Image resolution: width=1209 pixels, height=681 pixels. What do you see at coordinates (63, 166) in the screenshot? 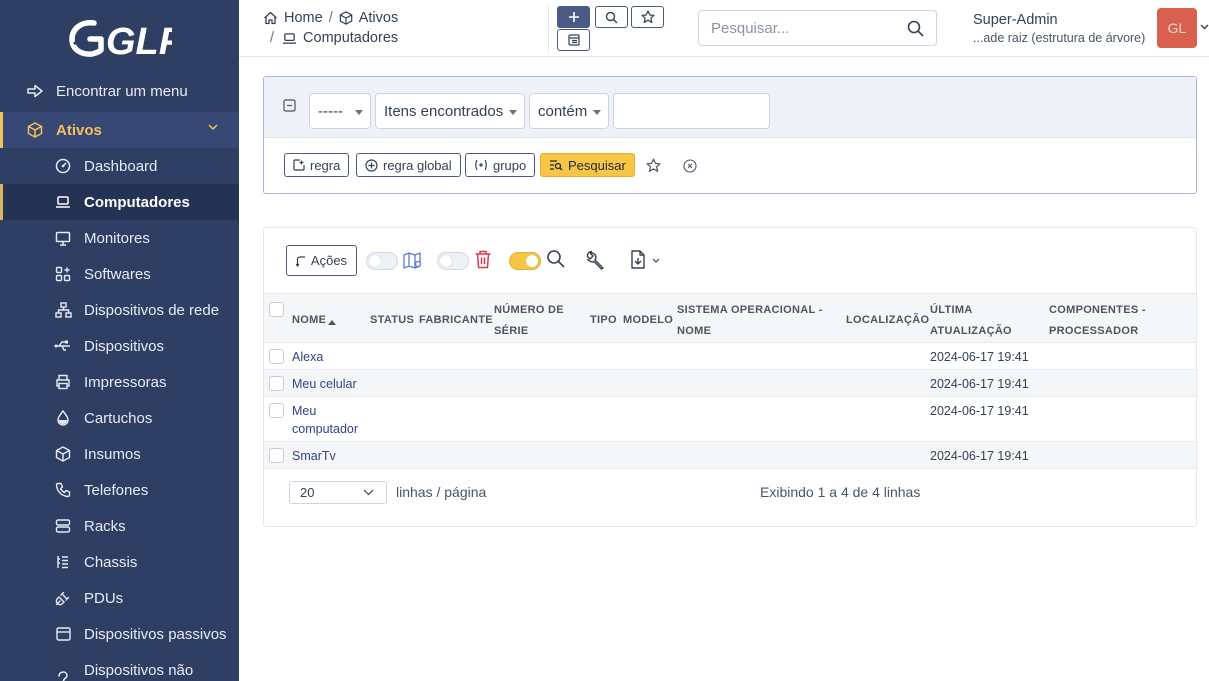
I see `gauge-icon` at bounding box center [63, 166].